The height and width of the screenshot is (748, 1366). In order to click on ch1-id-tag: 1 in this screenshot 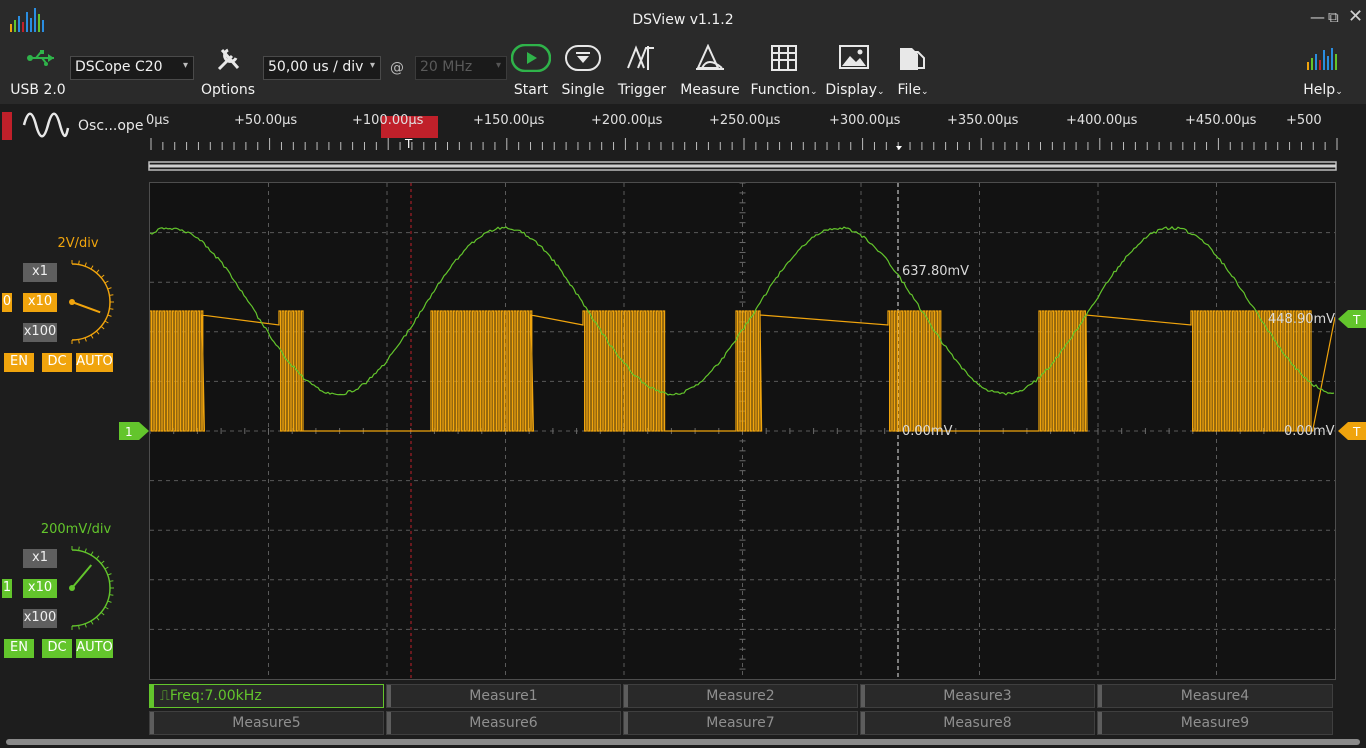, I will do `click(7, 588)`.